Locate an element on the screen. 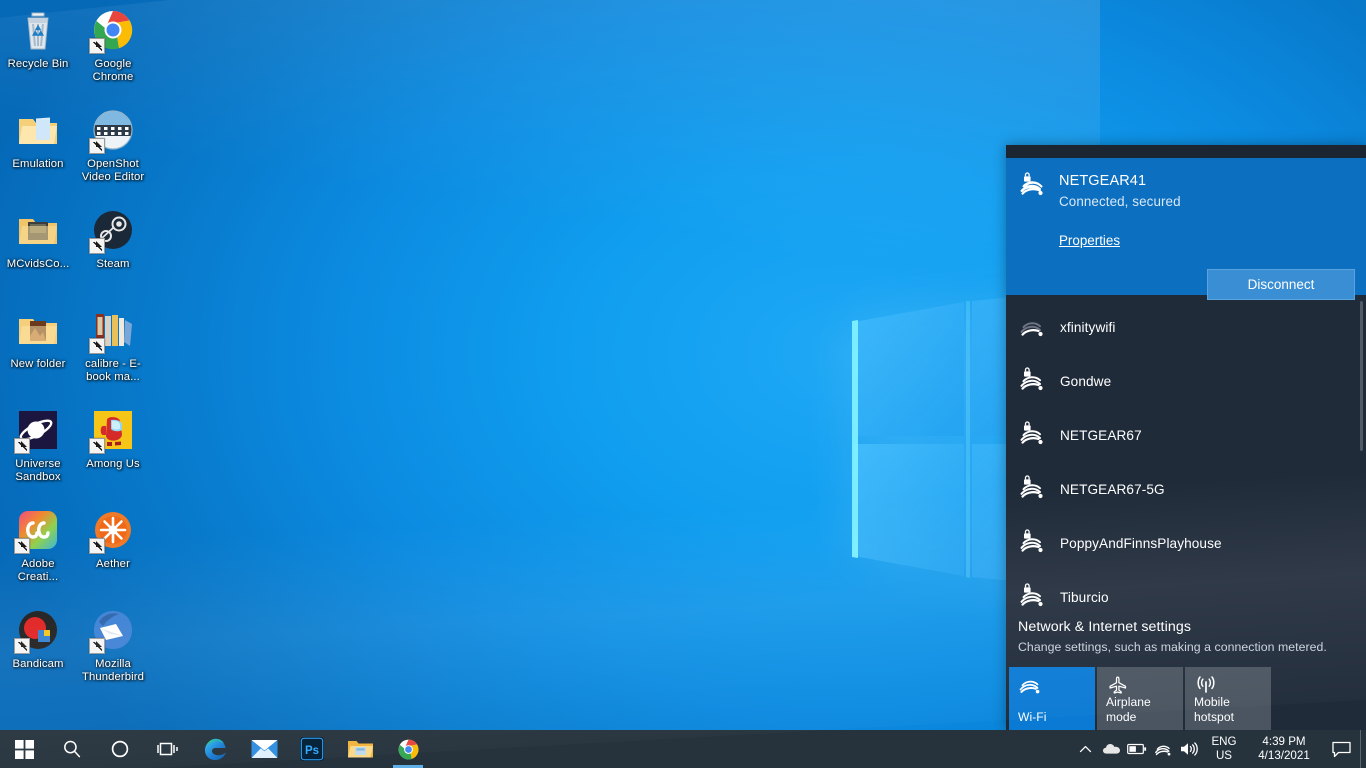 The image size is (1366, 768). network-internet-settings-link: Network & Internet settings is located at coordinates (1186, 627).